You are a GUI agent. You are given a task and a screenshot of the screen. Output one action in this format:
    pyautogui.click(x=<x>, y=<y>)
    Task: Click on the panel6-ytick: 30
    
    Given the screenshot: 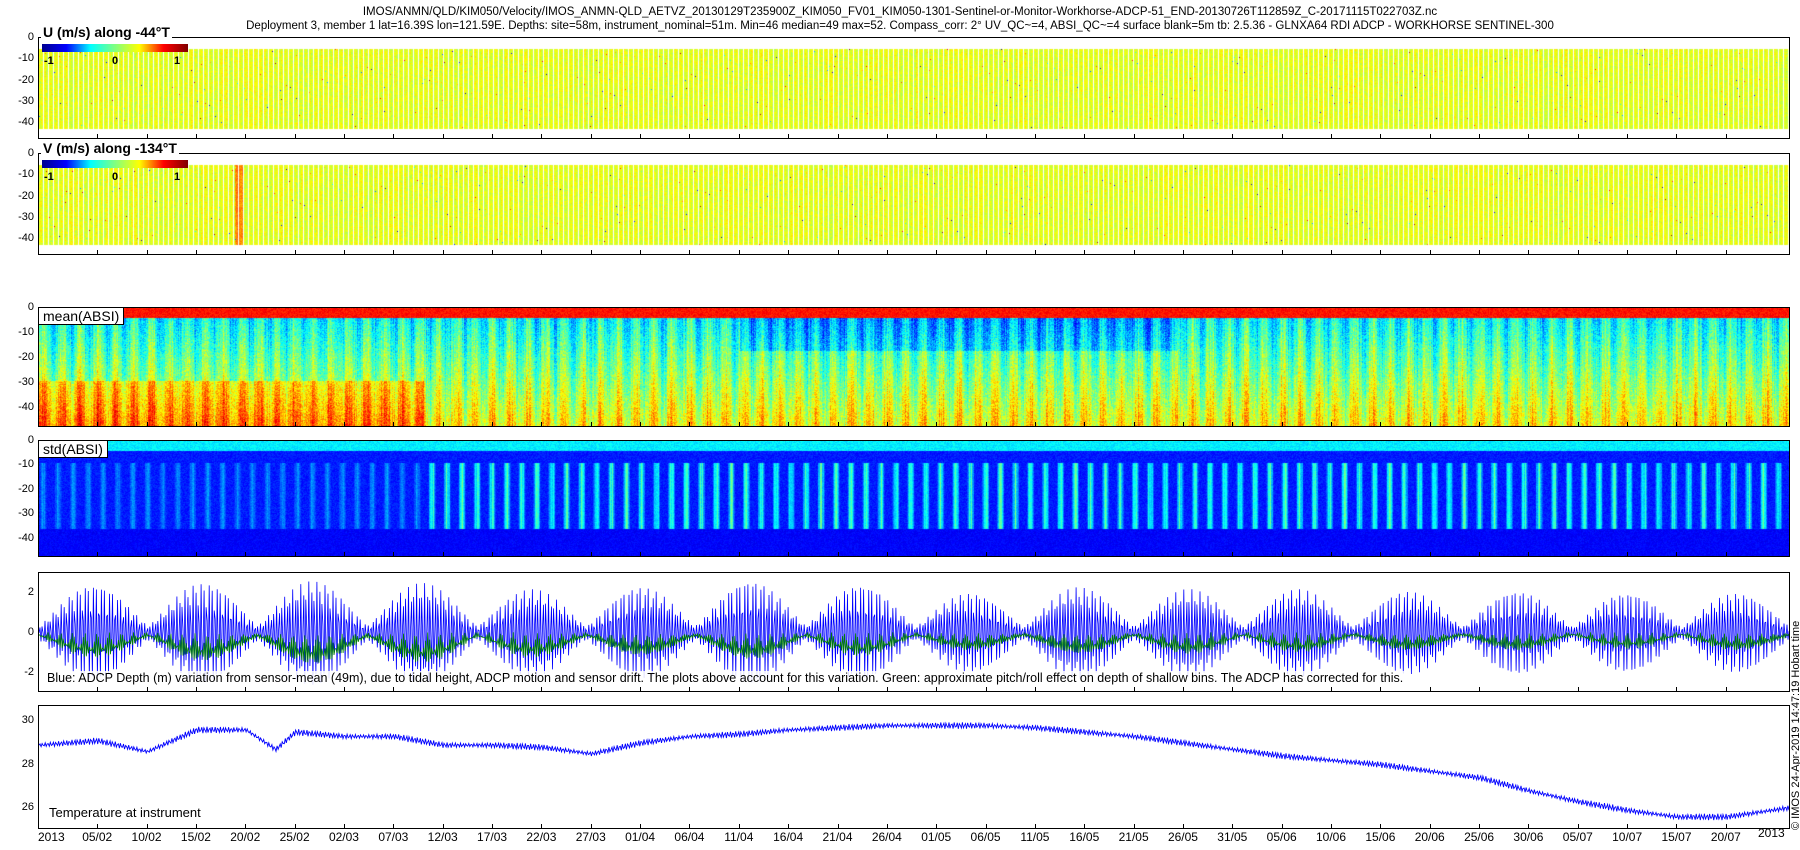 What is the action you would take?
    pyautogui.click(x=27, y=720)
    